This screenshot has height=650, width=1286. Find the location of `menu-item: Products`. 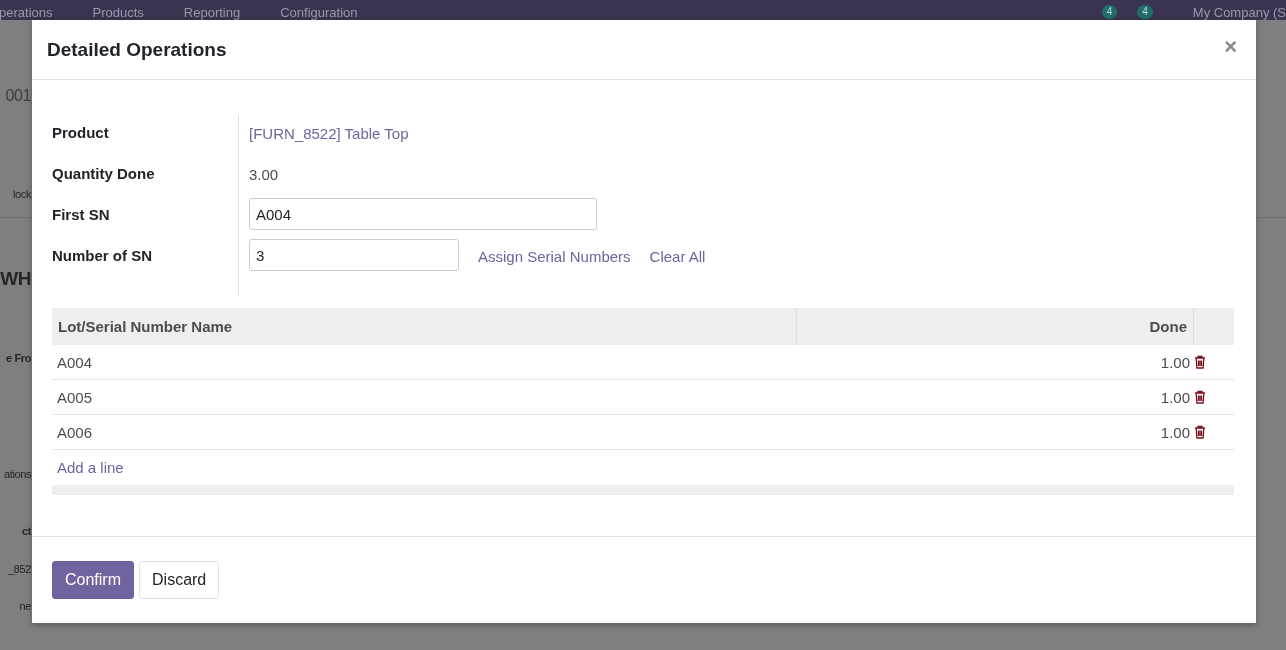

menu-item: Products is located at coordinates (118, 12).